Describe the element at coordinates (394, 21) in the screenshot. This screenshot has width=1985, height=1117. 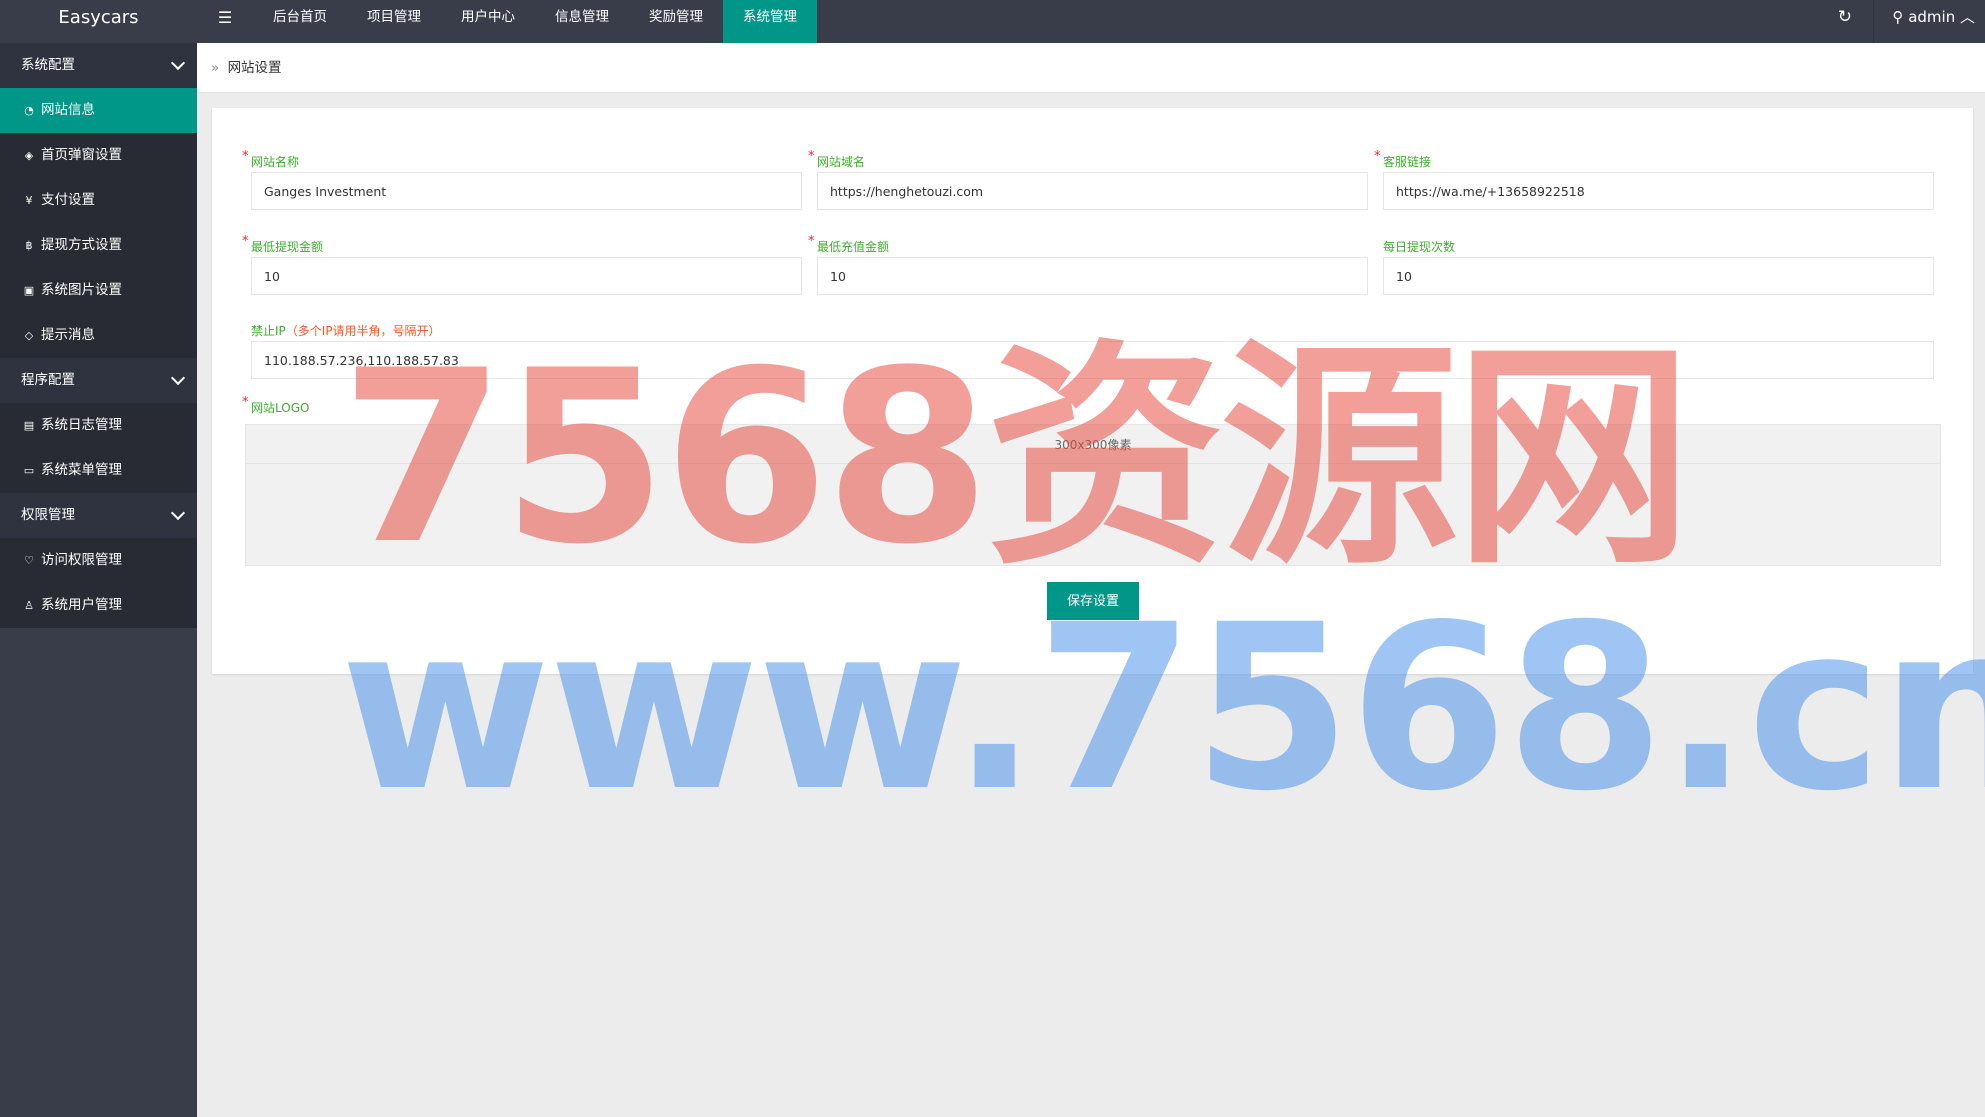
I see `nav-projects: 项目管理` at that location.